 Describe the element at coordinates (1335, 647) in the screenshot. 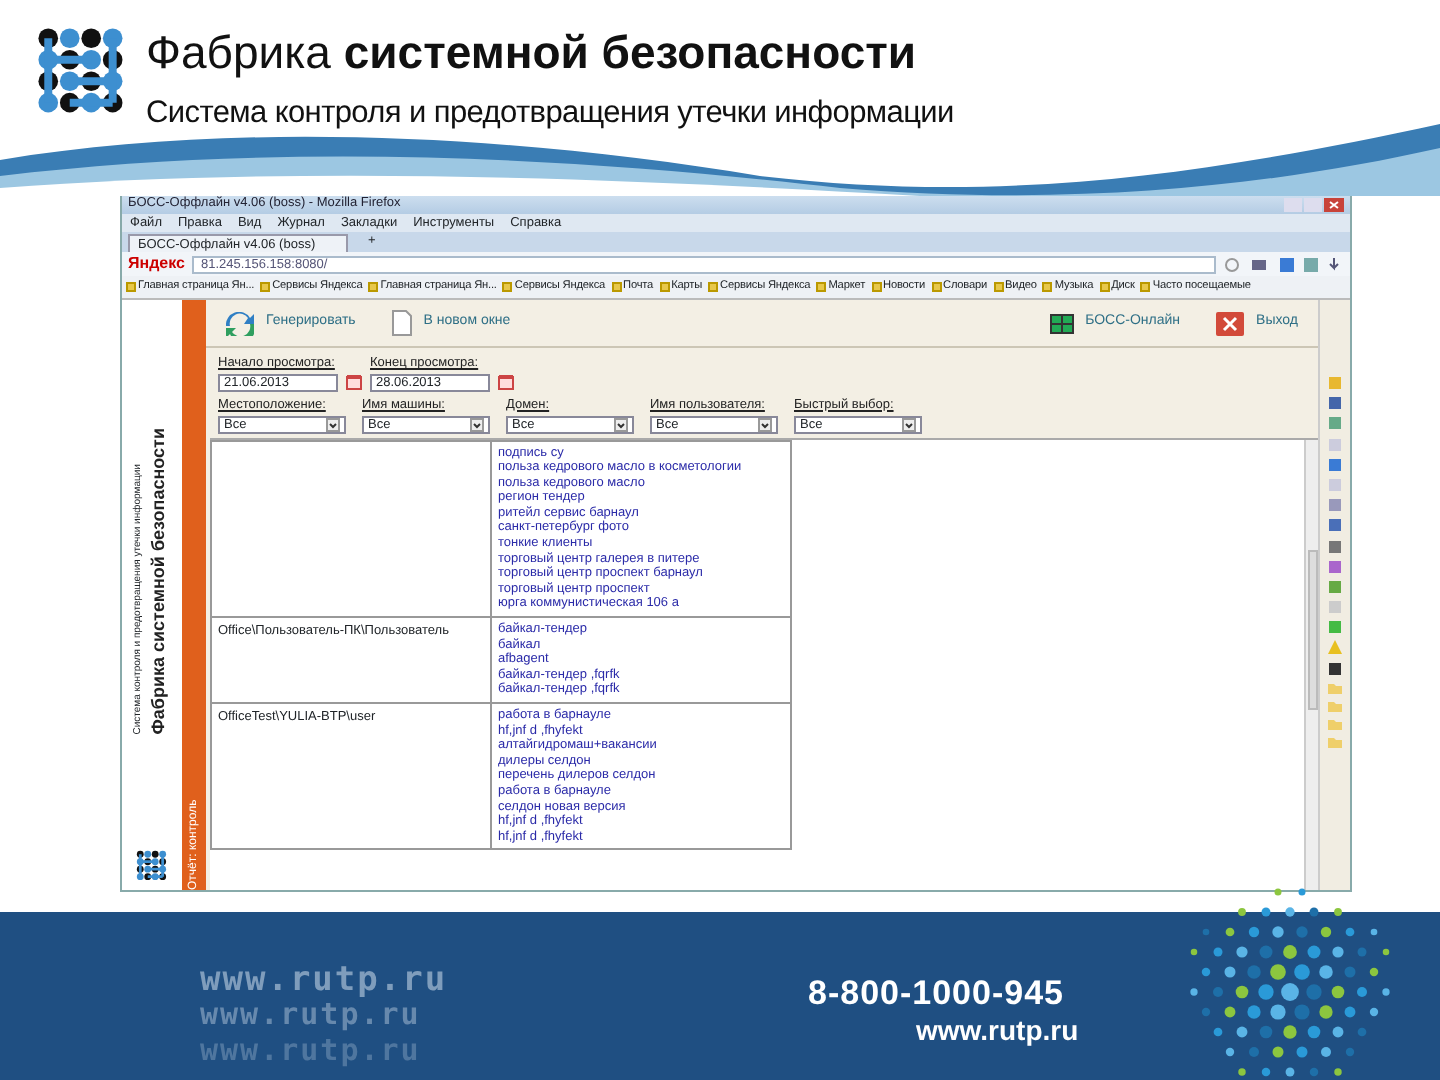

I see `warning-icon` at that location.